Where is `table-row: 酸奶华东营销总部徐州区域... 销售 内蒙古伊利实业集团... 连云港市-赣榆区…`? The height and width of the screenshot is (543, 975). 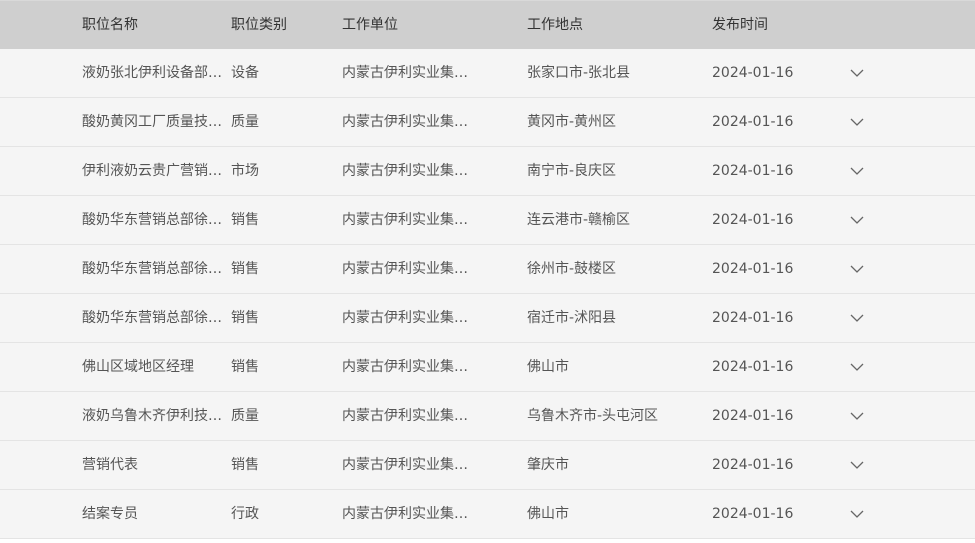 table-row: 酸奶华东营销总部徐州区域... 销售 内蒙古伊利实业集团... 连云港市-赣榆区… is located at coordinates (487, 220).